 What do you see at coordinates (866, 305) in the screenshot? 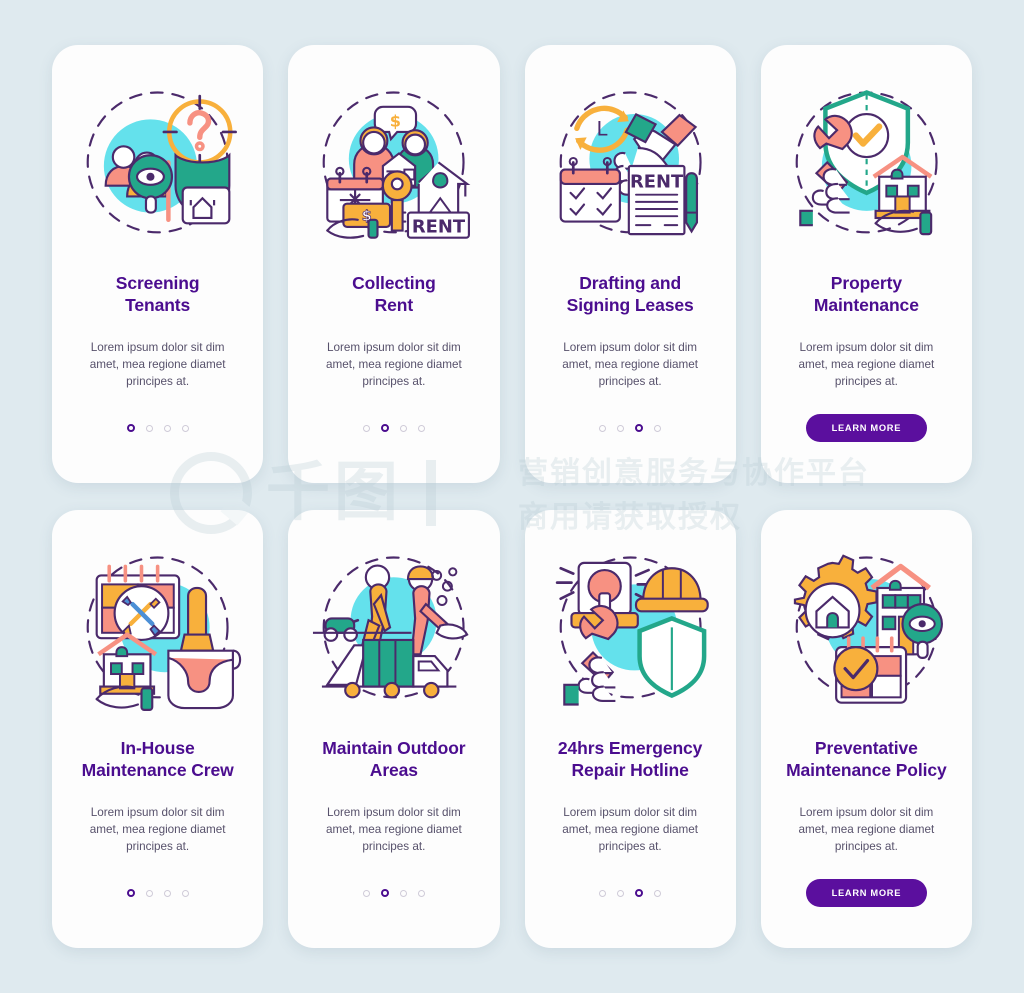
I see `card-title-line: Maintenance` at bounding box center [866, 305].